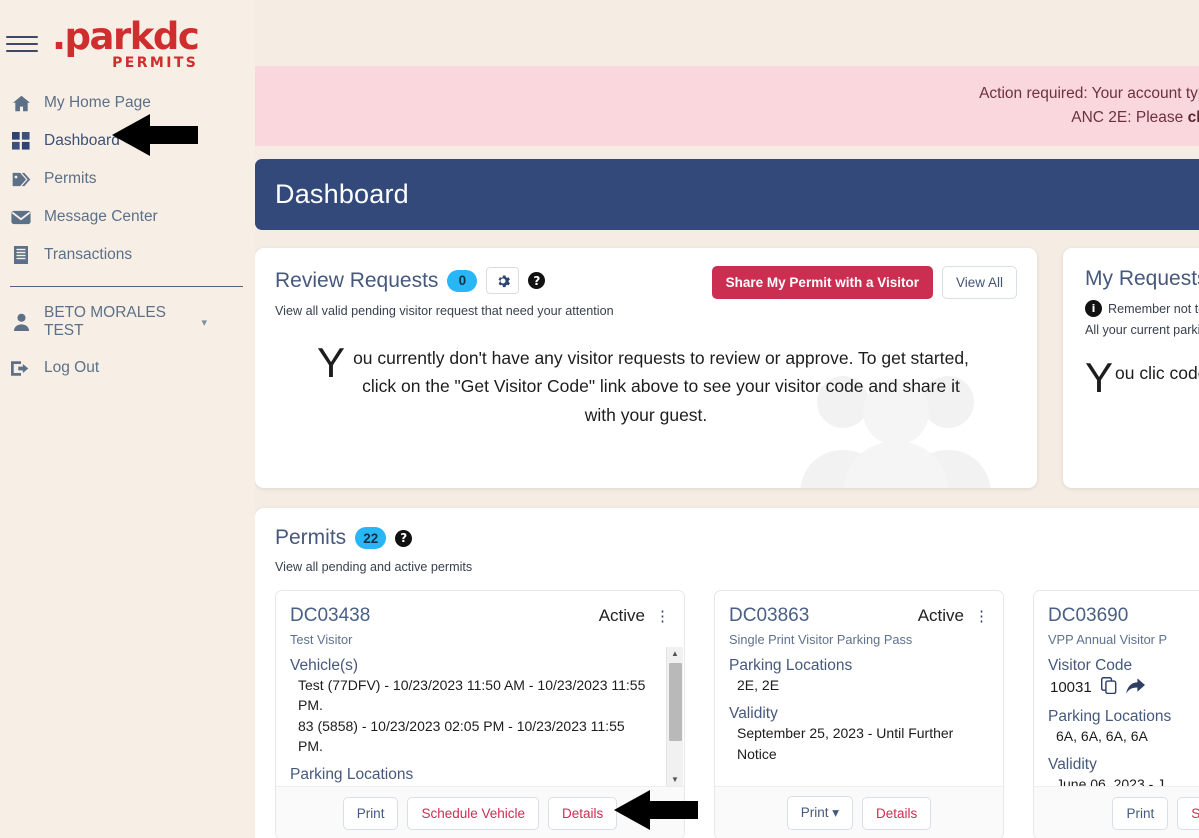 The height and width of the screenshot is (838, 1199). I want to click on hamburger-menu-icon, so click(22, 44).